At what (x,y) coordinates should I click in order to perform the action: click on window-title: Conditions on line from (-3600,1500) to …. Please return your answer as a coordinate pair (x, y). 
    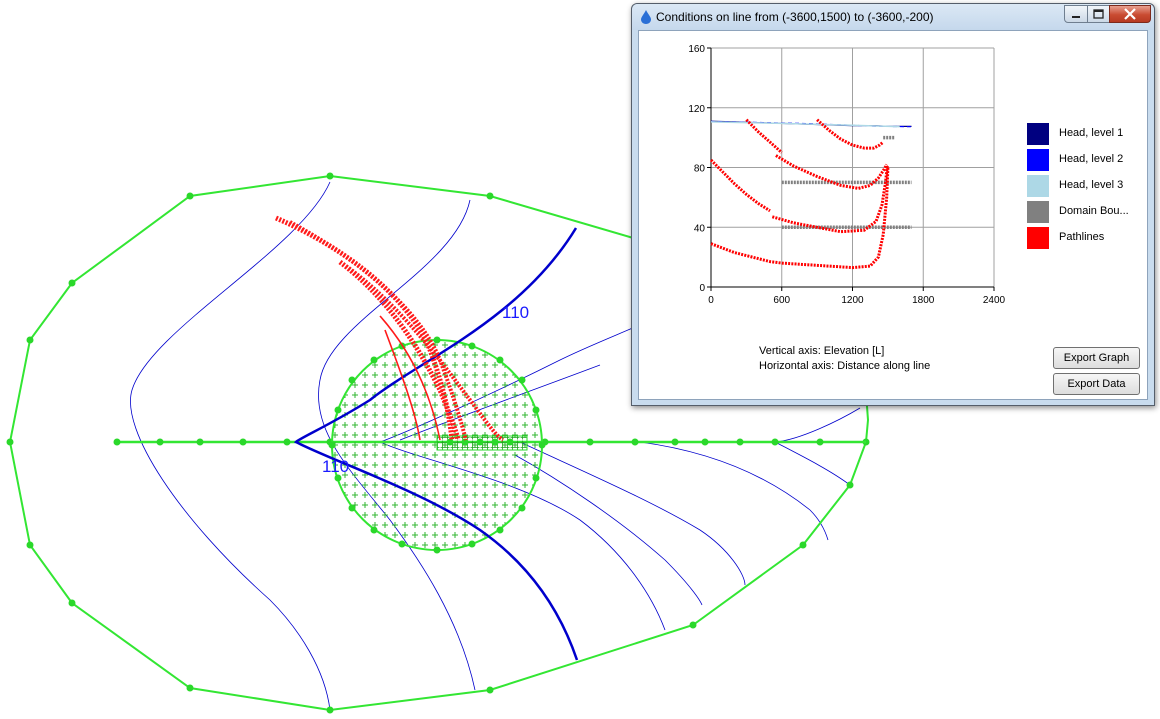
    Looking at the image, I should click on (795, 17).